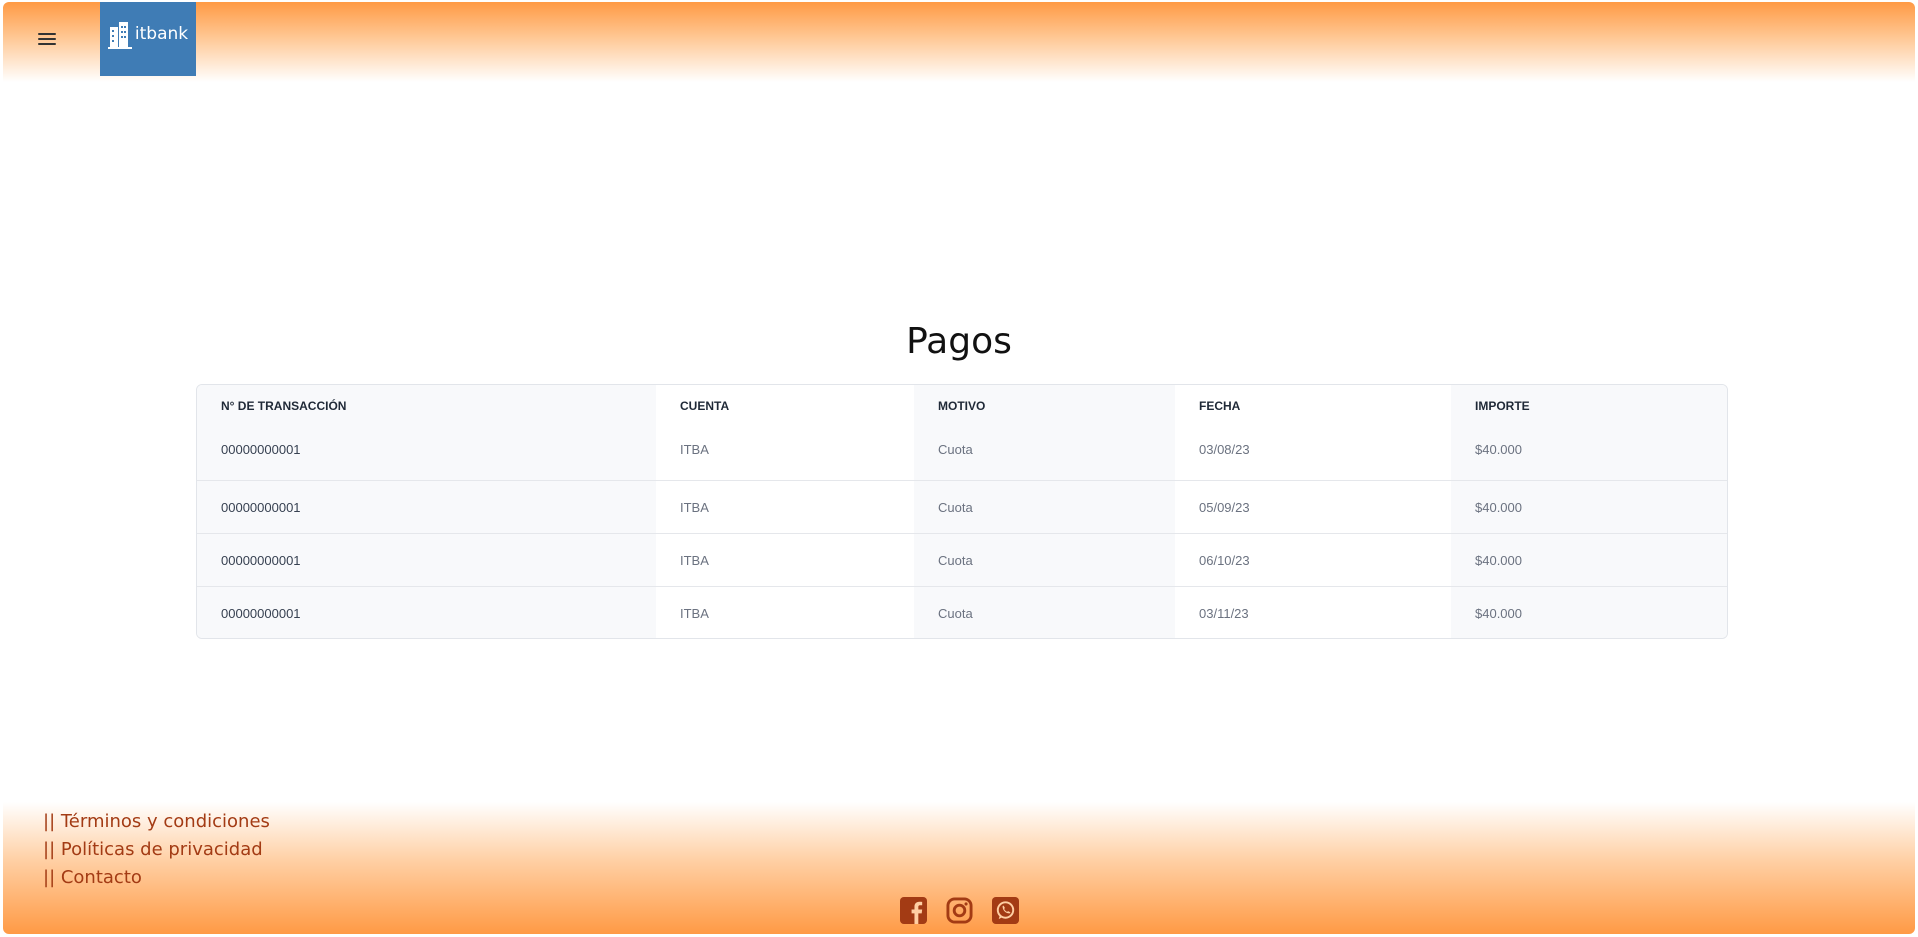  I want to click on social-links, so click(959, 910).